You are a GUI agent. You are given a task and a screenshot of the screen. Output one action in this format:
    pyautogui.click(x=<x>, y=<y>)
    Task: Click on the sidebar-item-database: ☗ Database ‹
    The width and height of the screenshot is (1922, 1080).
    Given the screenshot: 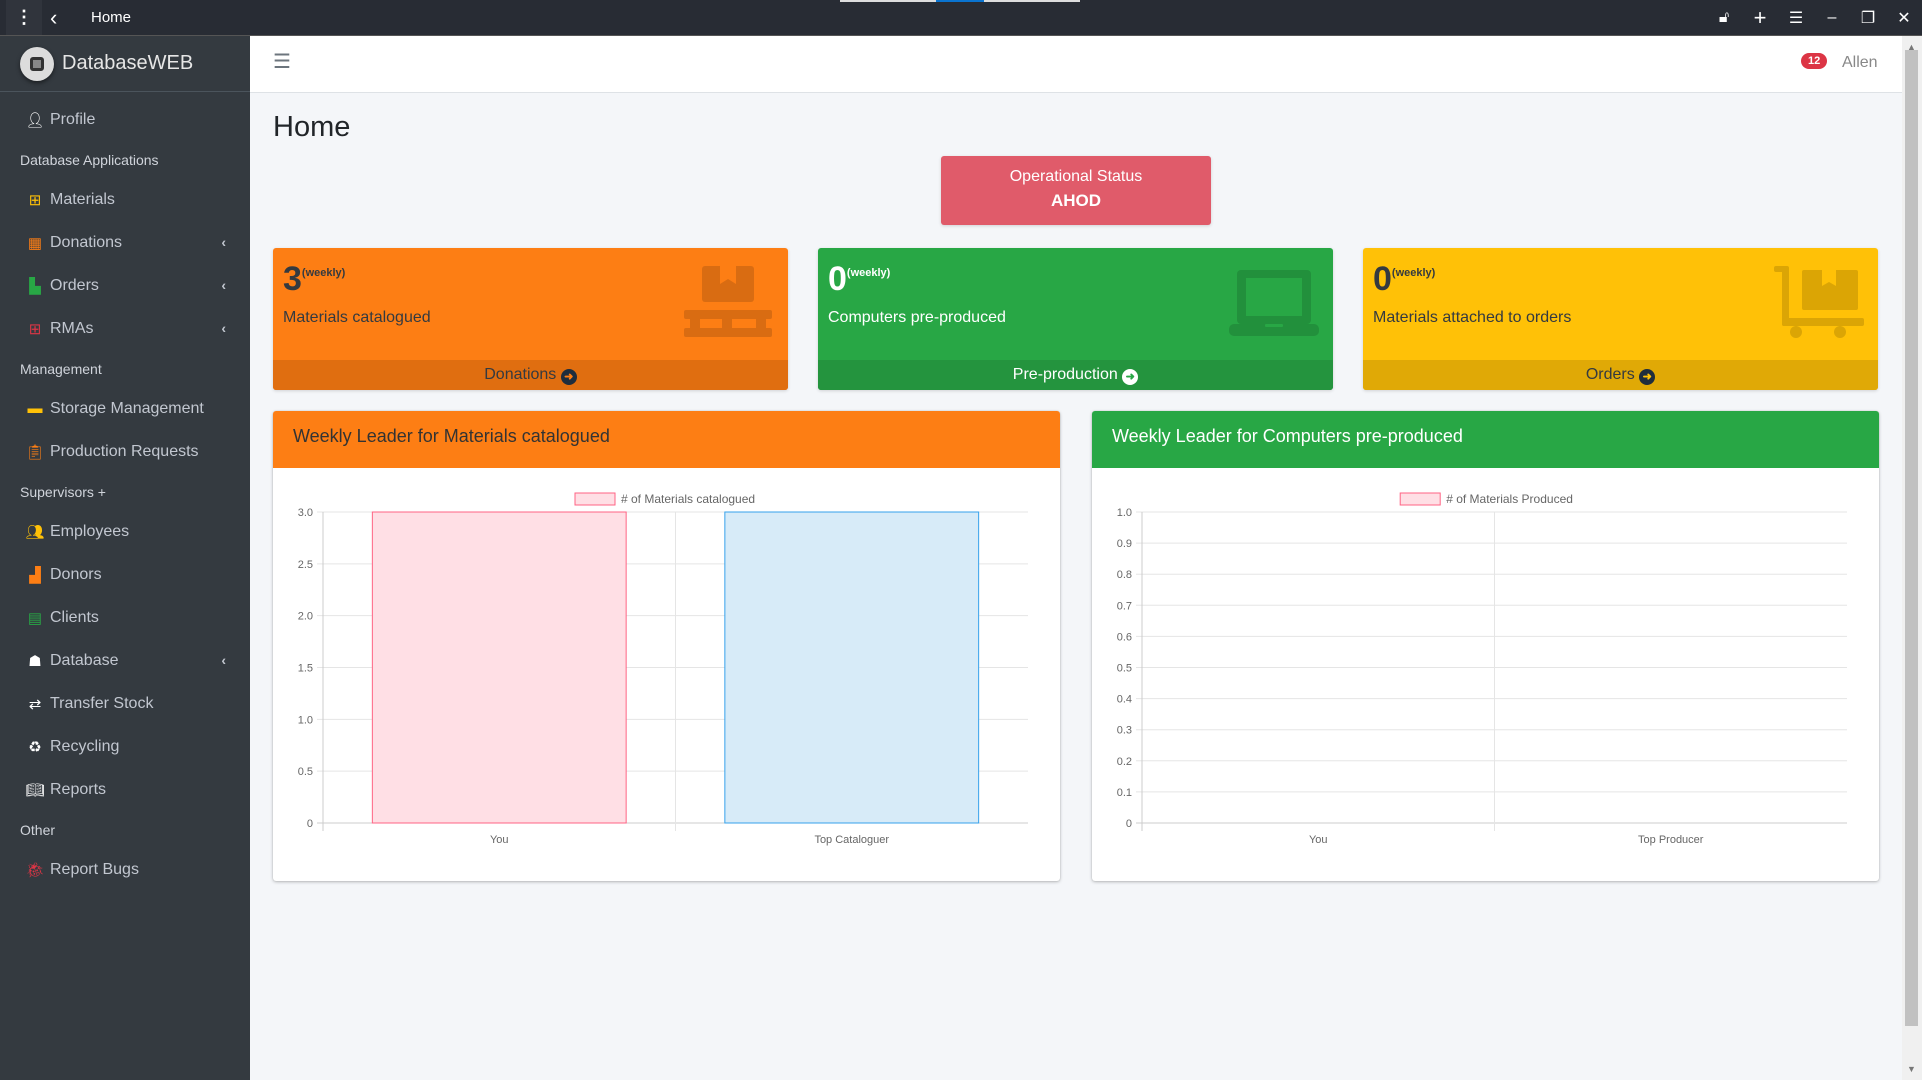 What is the action you would take?
    pyautogui.click(x=125, y=660)
    